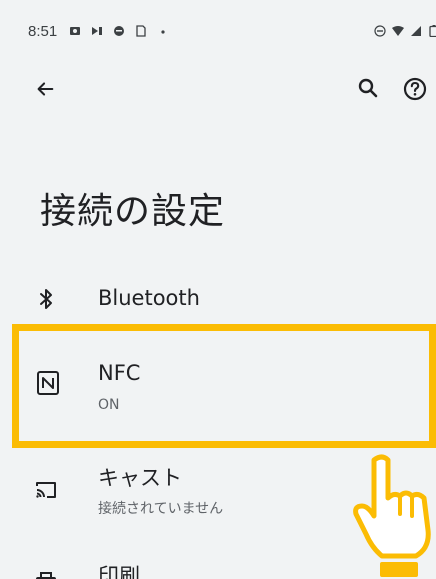 The width and height of the screenshot is (436, 579). I want to click on dot-notification-icon, so click(163, 32).